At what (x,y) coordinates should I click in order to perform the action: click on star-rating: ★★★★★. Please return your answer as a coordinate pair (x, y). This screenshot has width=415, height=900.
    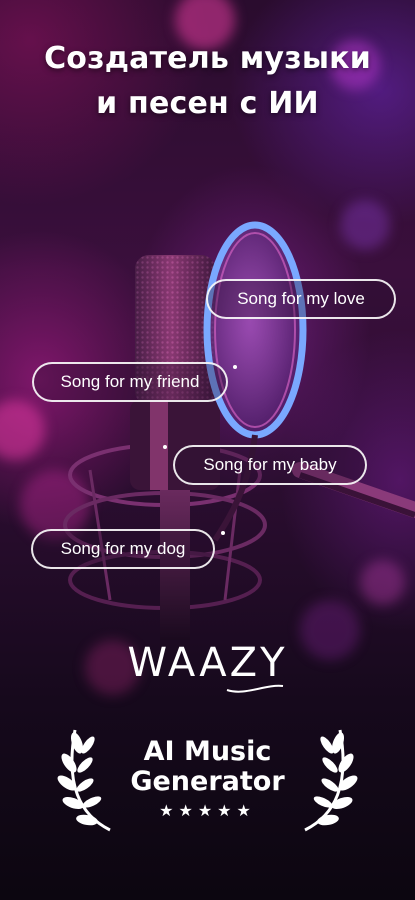
    Looking at the image, I should click on (207, 810).